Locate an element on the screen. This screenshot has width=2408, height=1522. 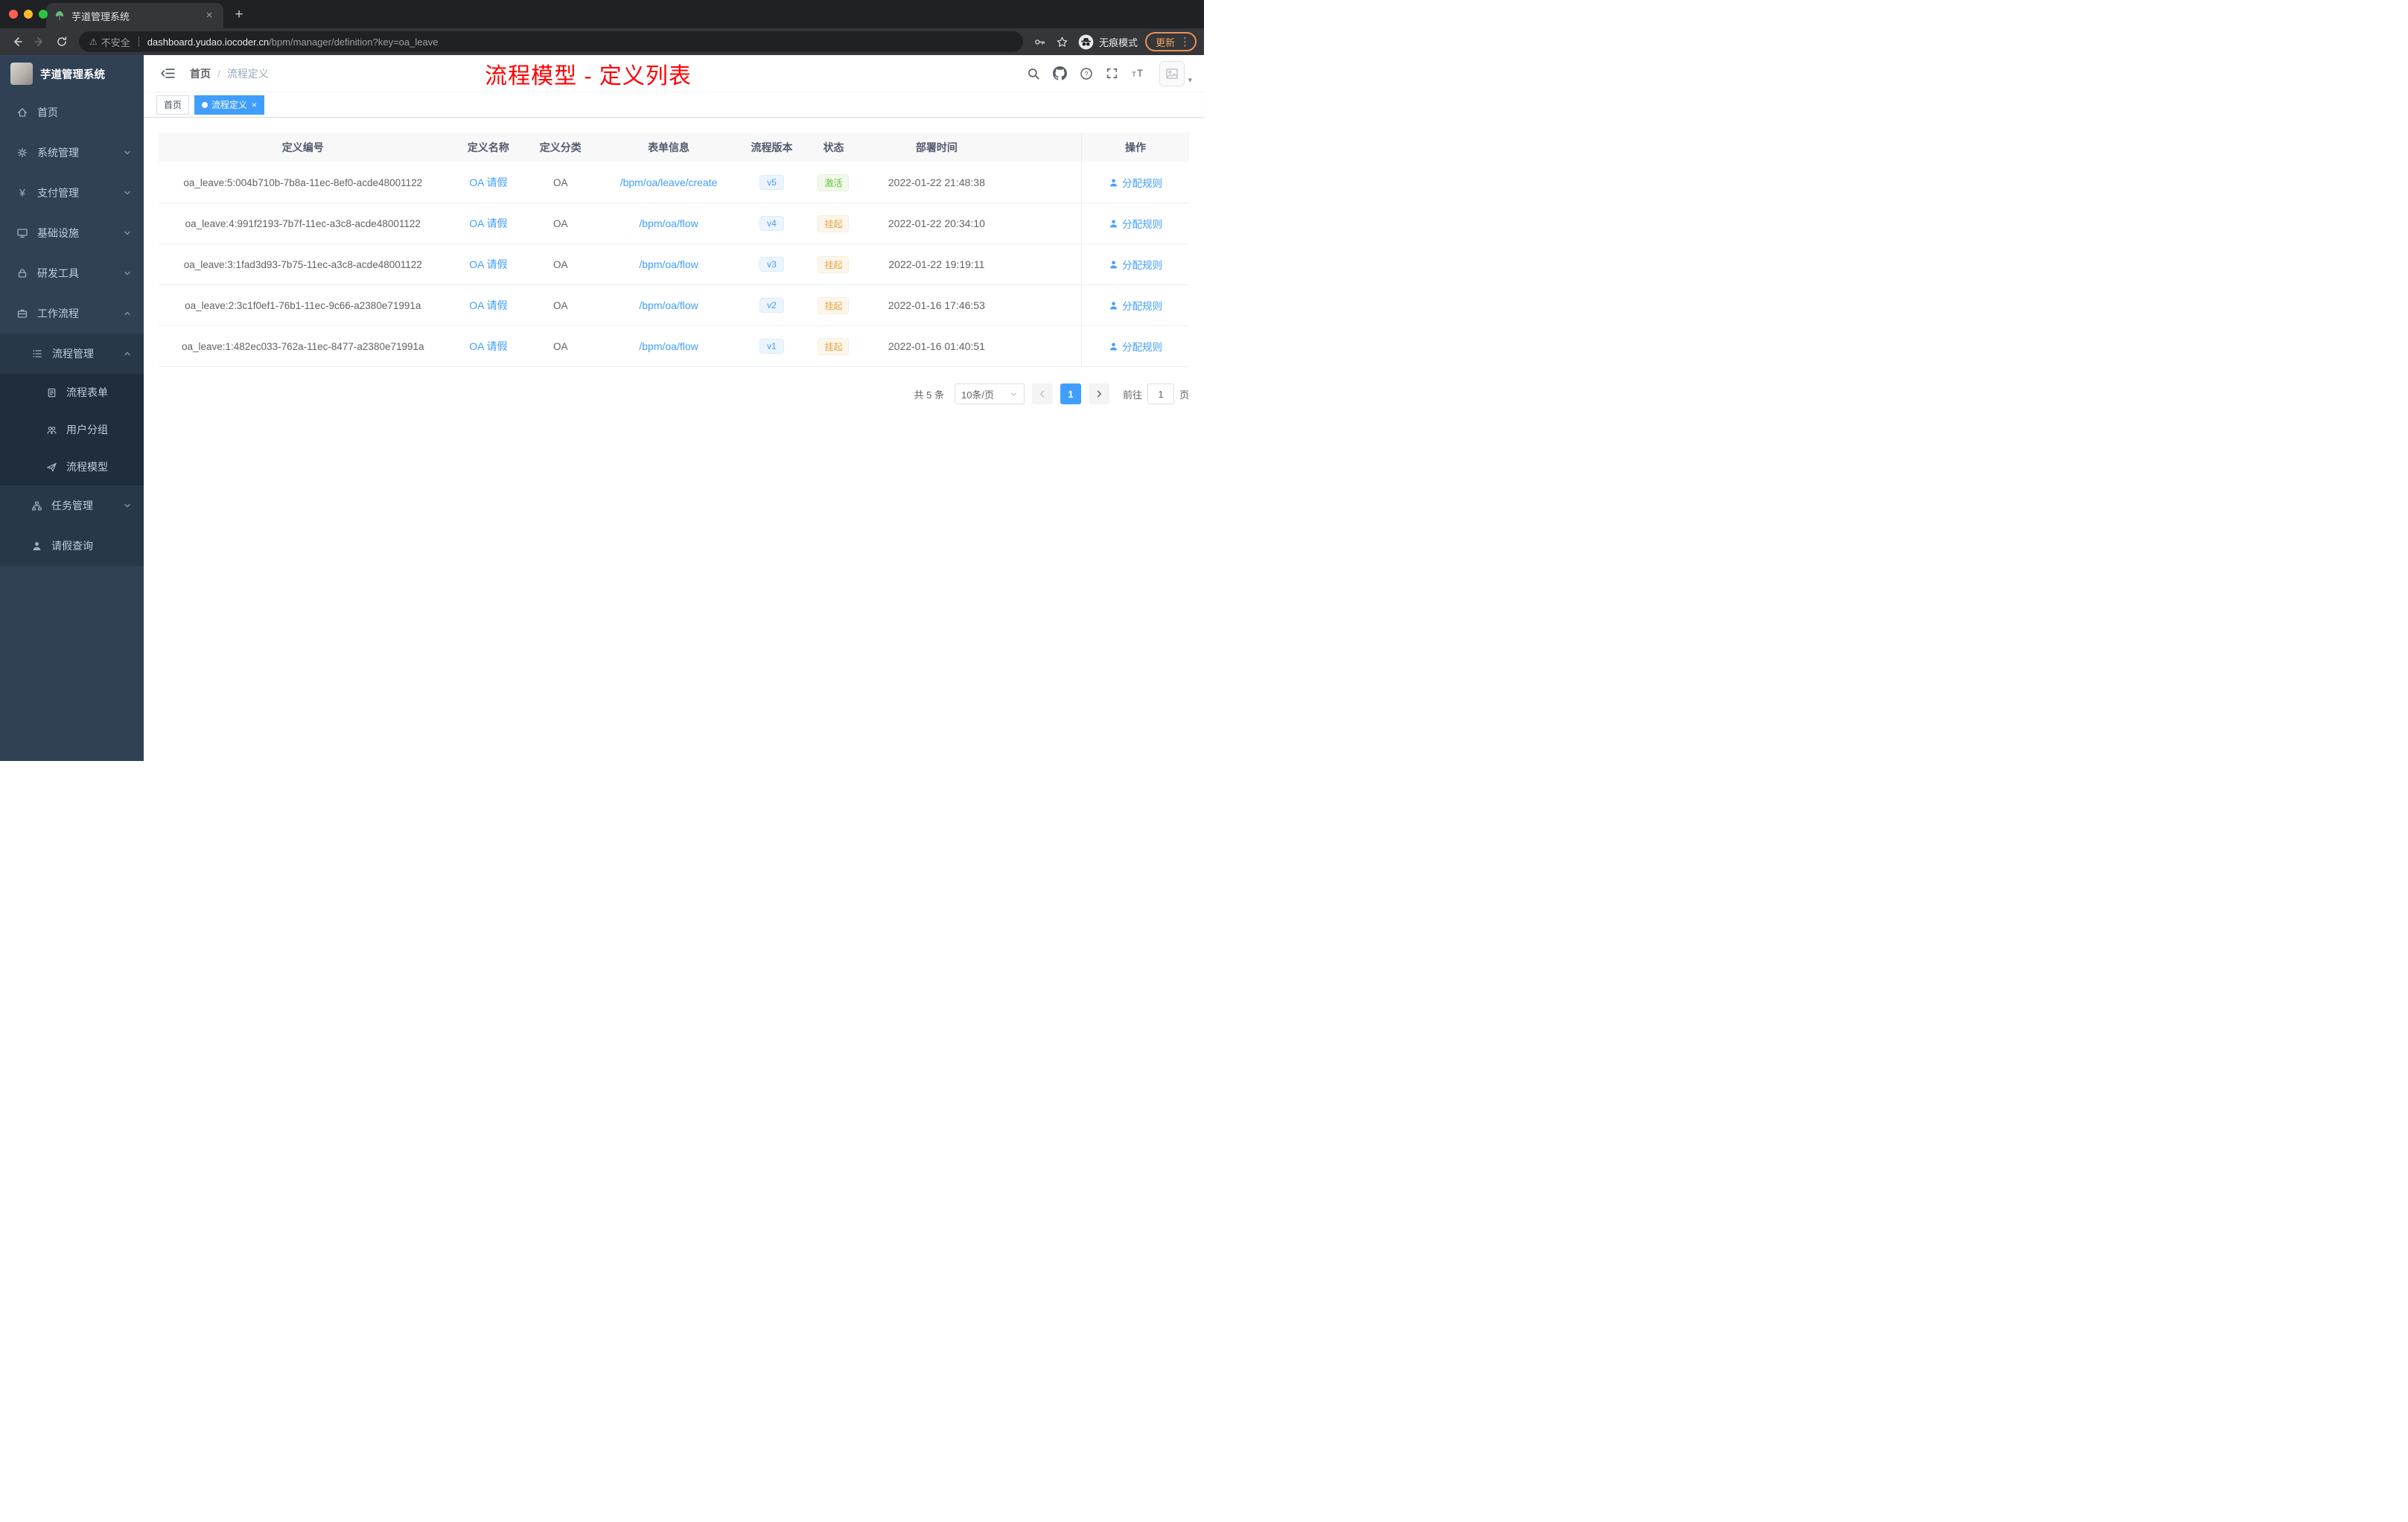
sidebar-item-devtools: 研发工具 is located at coordinates (72, 273).